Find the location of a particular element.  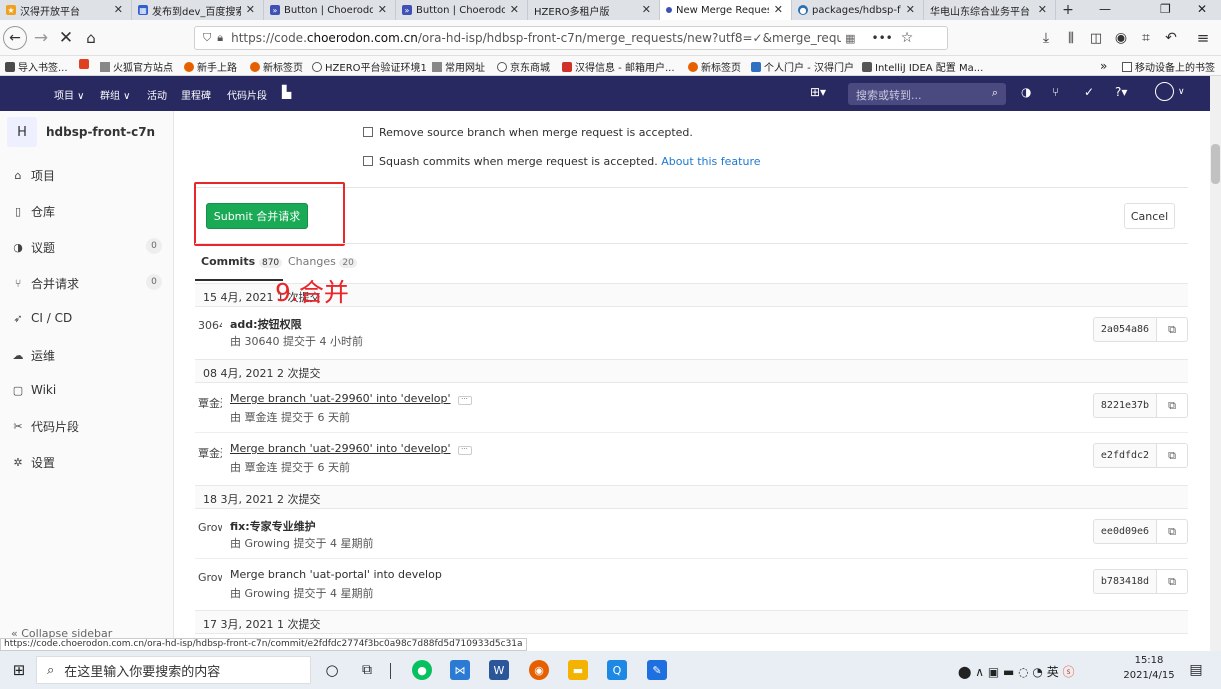

restore-icon: ❐ is located at coordinates (1165, 9).